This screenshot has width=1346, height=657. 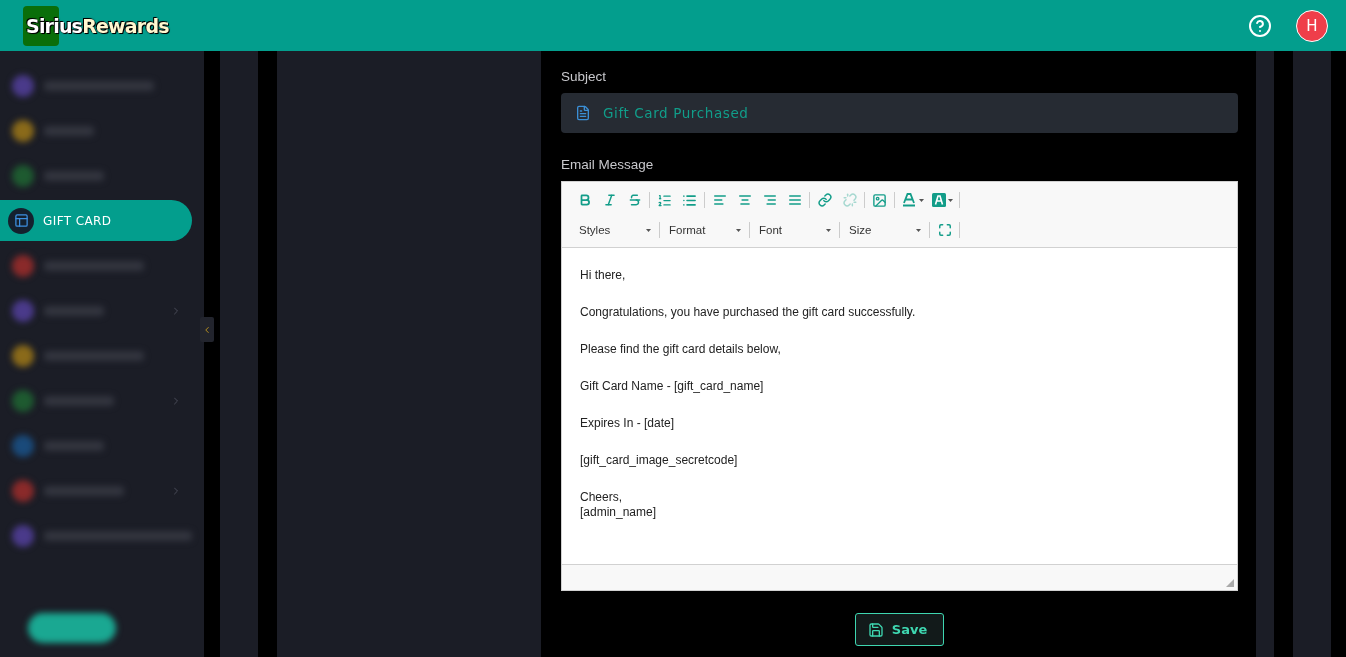 I want to click on subject-label: Subject, so click(x=584, y=76).